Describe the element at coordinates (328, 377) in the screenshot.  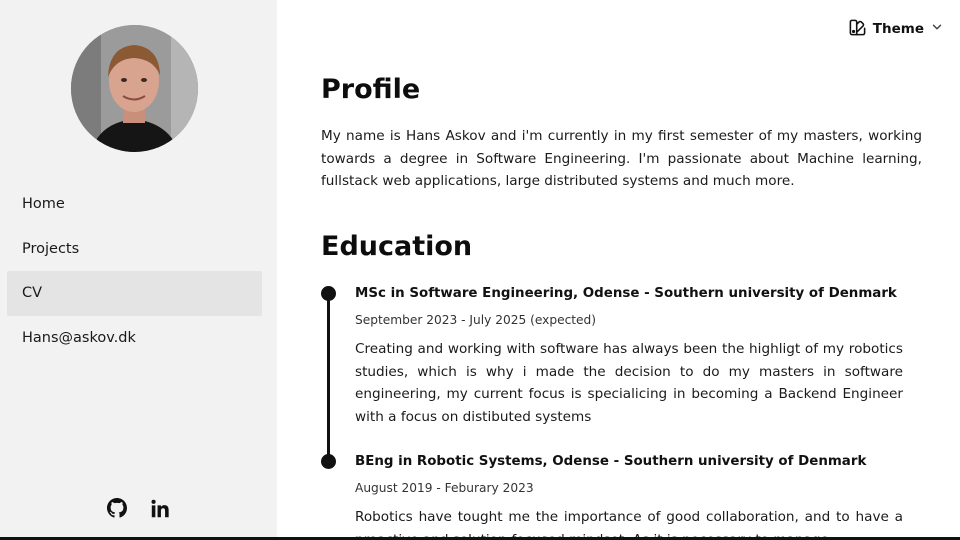
I see `timeline-line` at that location.